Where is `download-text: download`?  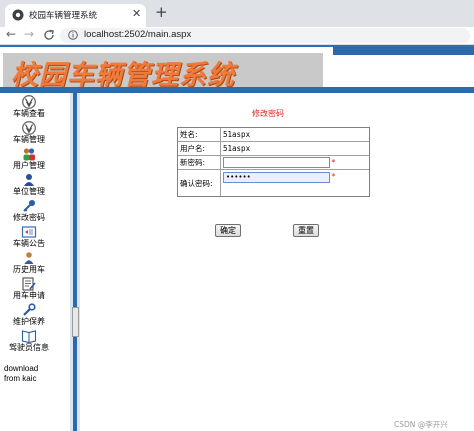 download-text: download is located at coordinates (21, 368).